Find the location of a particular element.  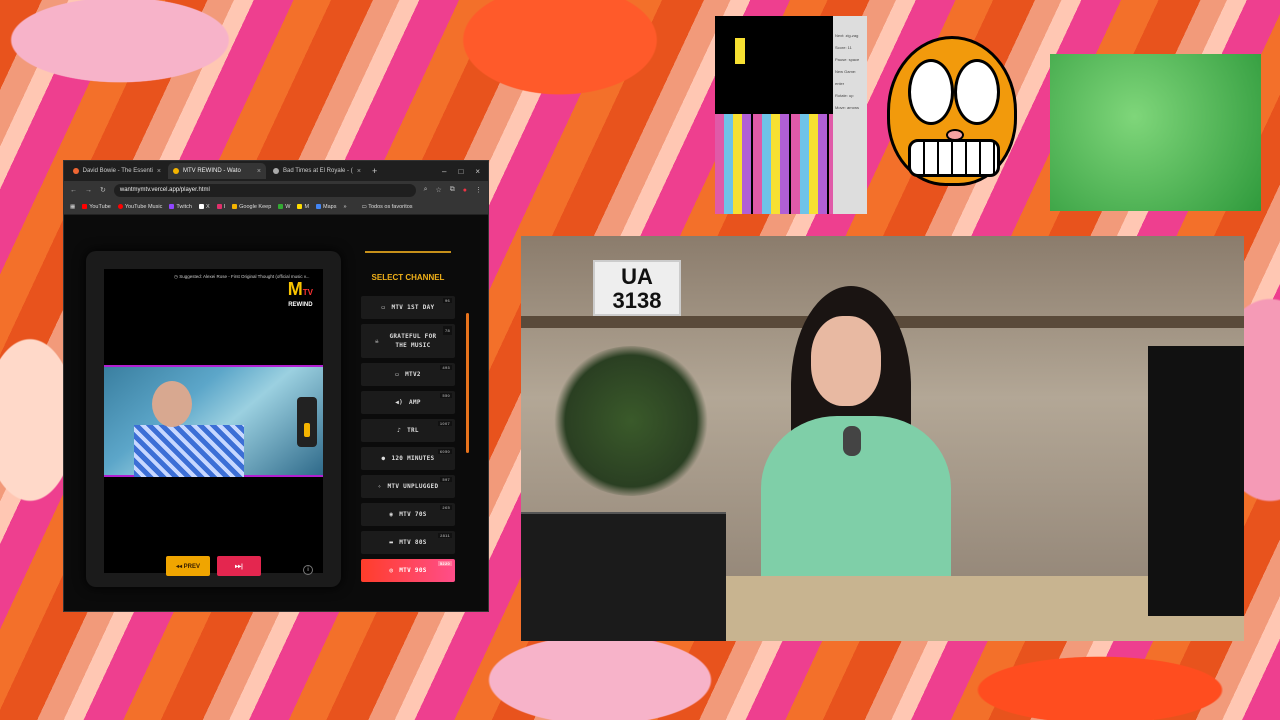

microphone is located at coordinates (852, 441).